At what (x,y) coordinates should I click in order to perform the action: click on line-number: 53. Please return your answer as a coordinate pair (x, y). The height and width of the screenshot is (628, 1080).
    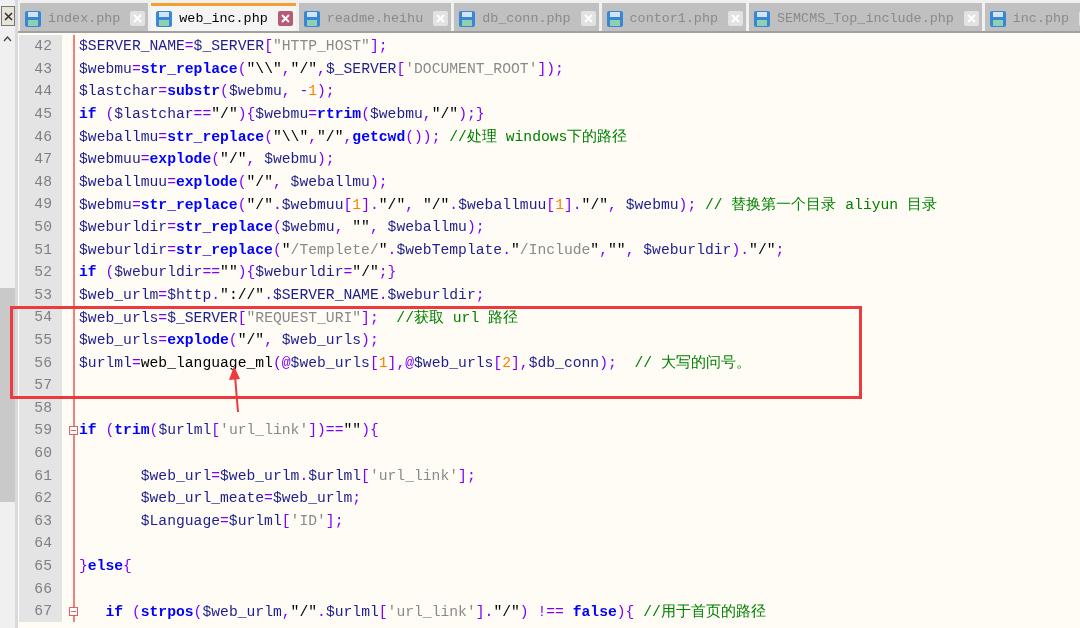
    Looking at the image, I should click on (40, 295).